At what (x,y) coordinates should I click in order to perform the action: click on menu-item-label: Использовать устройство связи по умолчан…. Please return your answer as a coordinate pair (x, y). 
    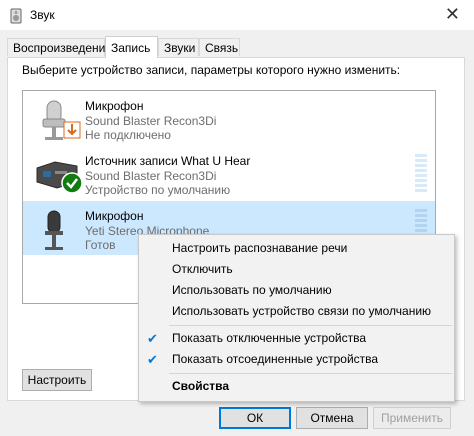
    Looking at the image, I should click on (302, 311).